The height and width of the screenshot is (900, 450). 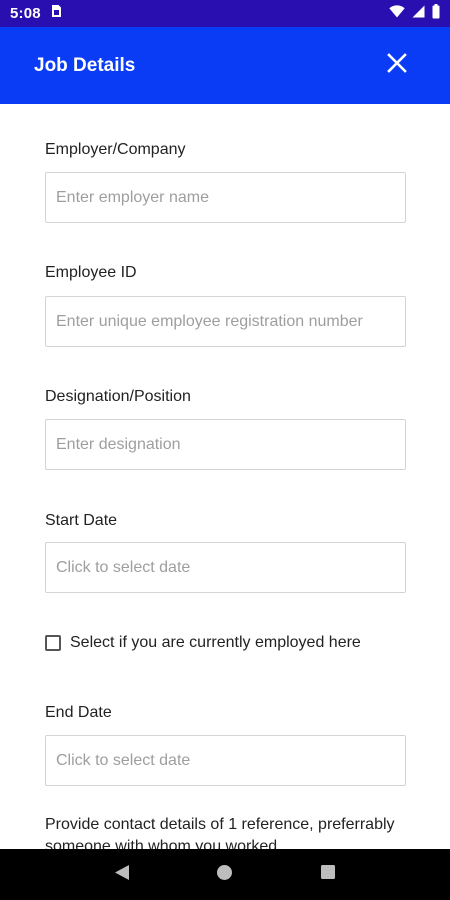 I want to click on status-bar: 5:08, so click(x=225, y=13).